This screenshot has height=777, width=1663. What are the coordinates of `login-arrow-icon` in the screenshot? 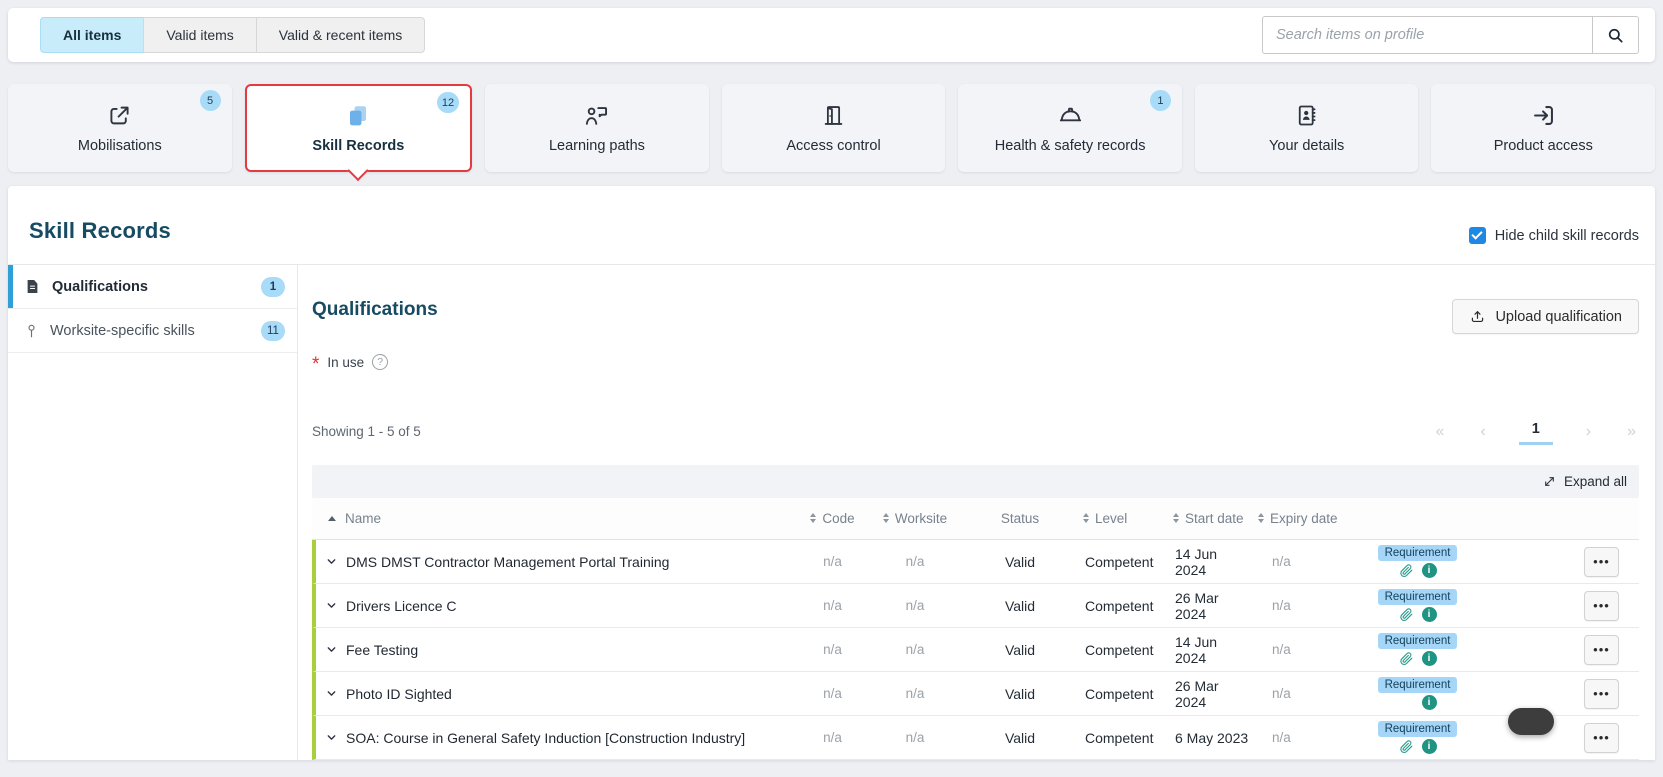 It's located at (1543, 115).